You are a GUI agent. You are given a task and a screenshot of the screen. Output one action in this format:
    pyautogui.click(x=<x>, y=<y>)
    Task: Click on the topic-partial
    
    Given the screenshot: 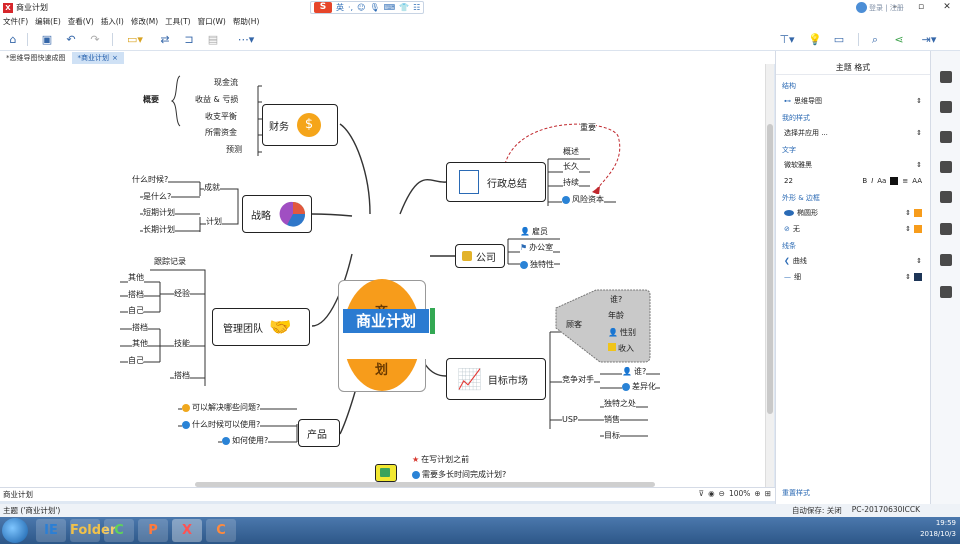 What is the action you would take?
    pyautogui.click(x=386, y=473)
    